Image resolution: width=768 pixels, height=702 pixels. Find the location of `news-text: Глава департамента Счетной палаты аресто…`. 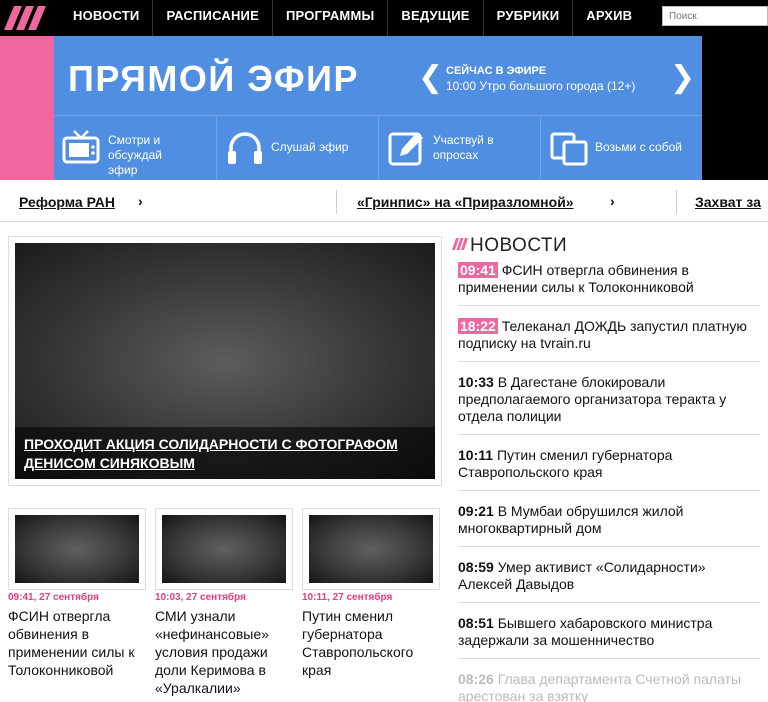

news-text: Глава департамента Счетной палаты аресто… is located at coordinates (600, 686).